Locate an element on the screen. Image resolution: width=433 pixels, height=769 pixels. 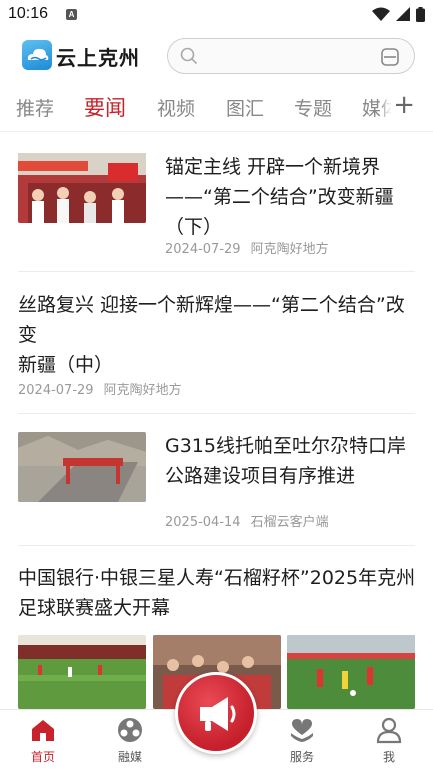
nav-service: 服务 is located at coordinates (302, 740).